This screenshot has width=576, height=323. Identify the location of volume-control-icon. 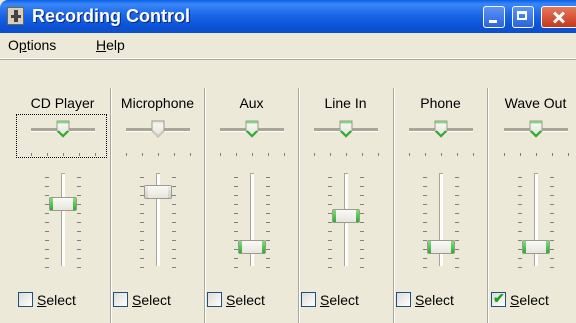
(15, 16).